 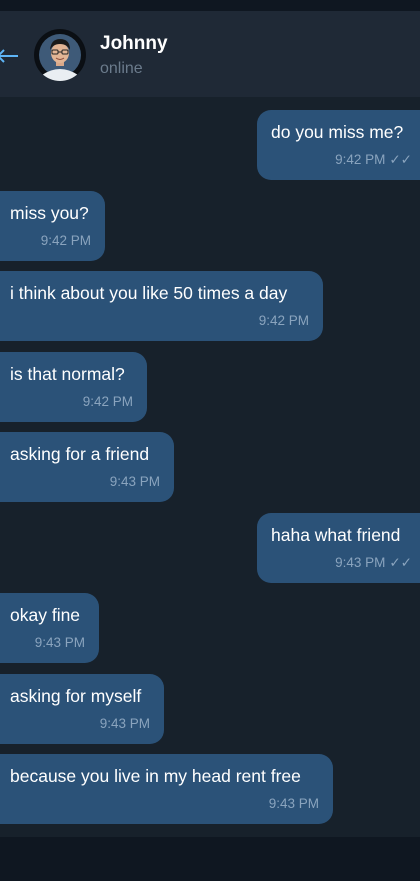 I want to click on message-bubble-incoming: miss you? 9:42 PM, so click(x=52, y=226).